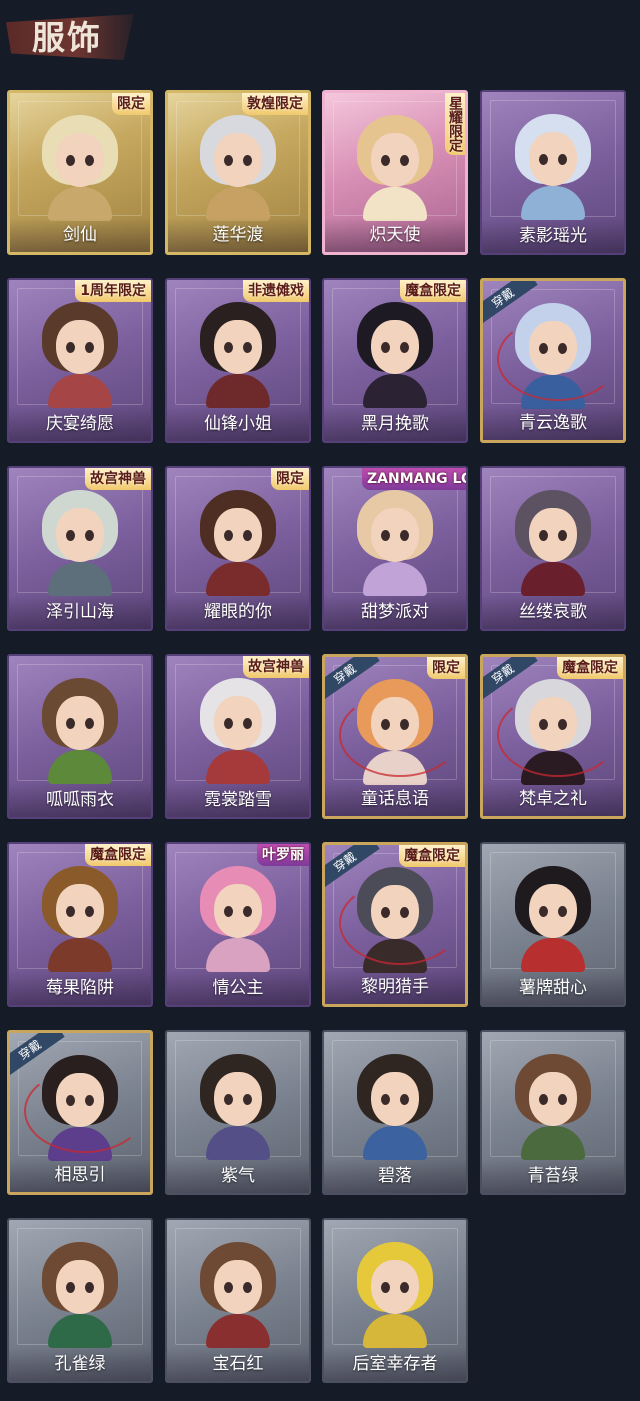  I want to click on costume-card: 1周年限定庆宴绮愿, so click(80, 360).